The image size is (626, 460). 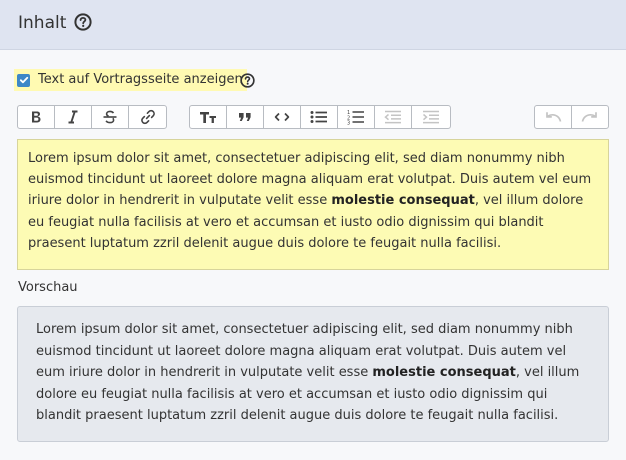 I want to click on block-toolbar-group: 123, so click(x=320, y=117).